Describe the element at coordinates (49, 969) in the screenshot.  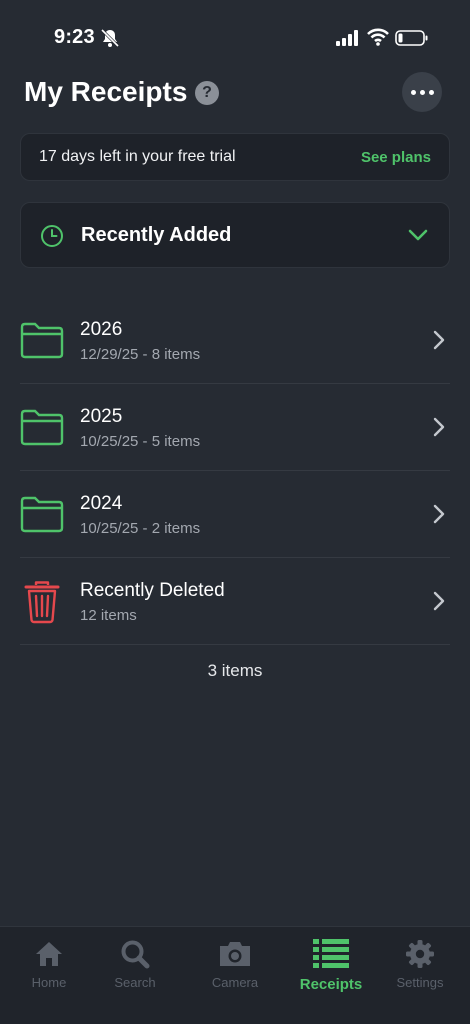
I see `tab-home: Home` at that location.